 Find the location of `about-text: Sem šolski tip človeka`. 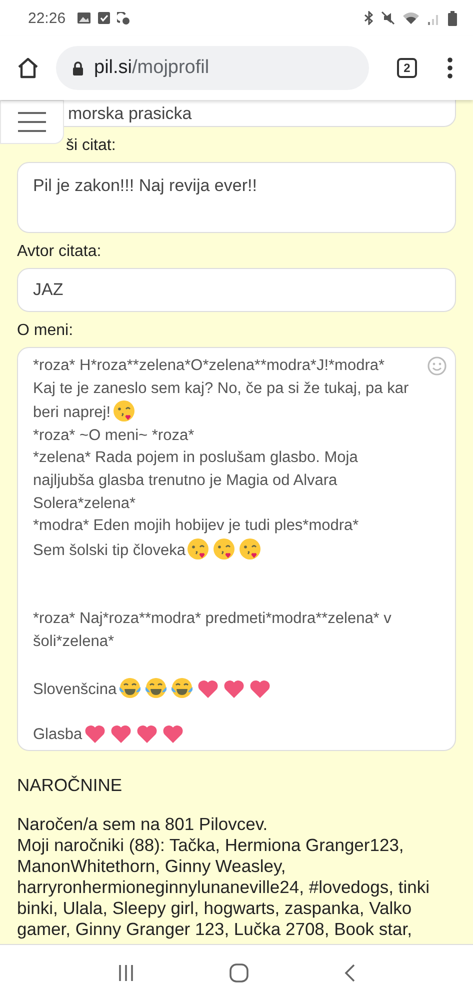

about-text: Sem šolski tip človeka is located at coordinates (109, 550).